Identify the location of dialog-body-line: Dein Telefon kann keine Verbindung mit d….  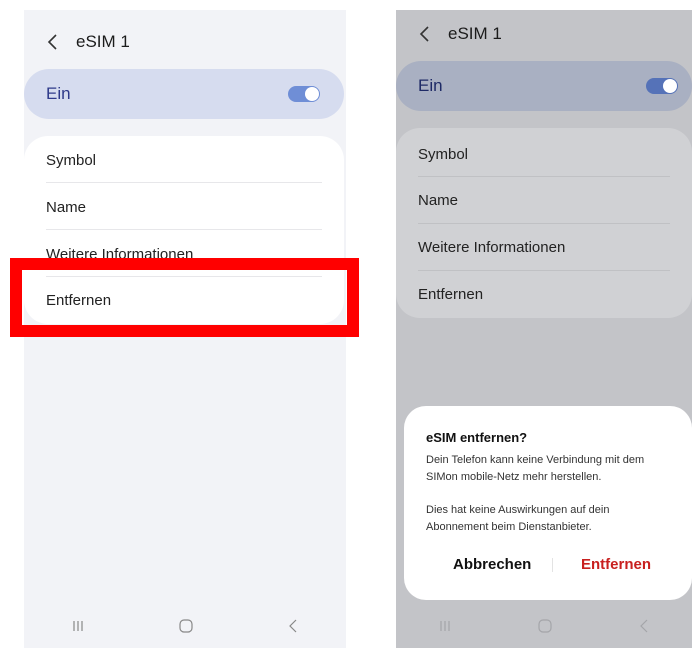
(535, 460).